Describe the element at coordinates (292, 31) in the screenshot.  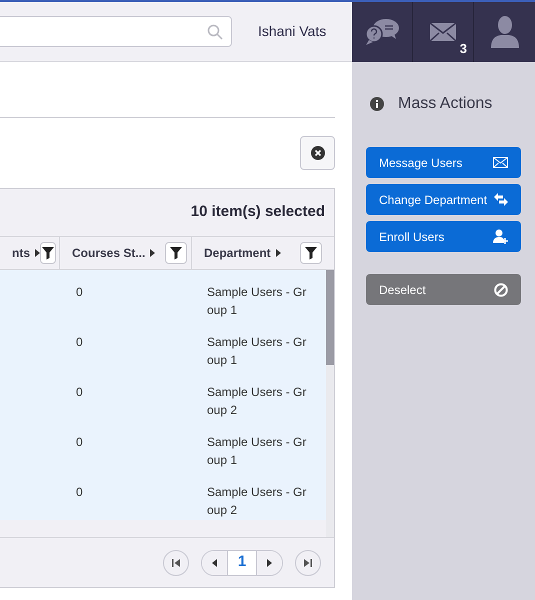
I see `user-name: Ishani Vats` at that location.